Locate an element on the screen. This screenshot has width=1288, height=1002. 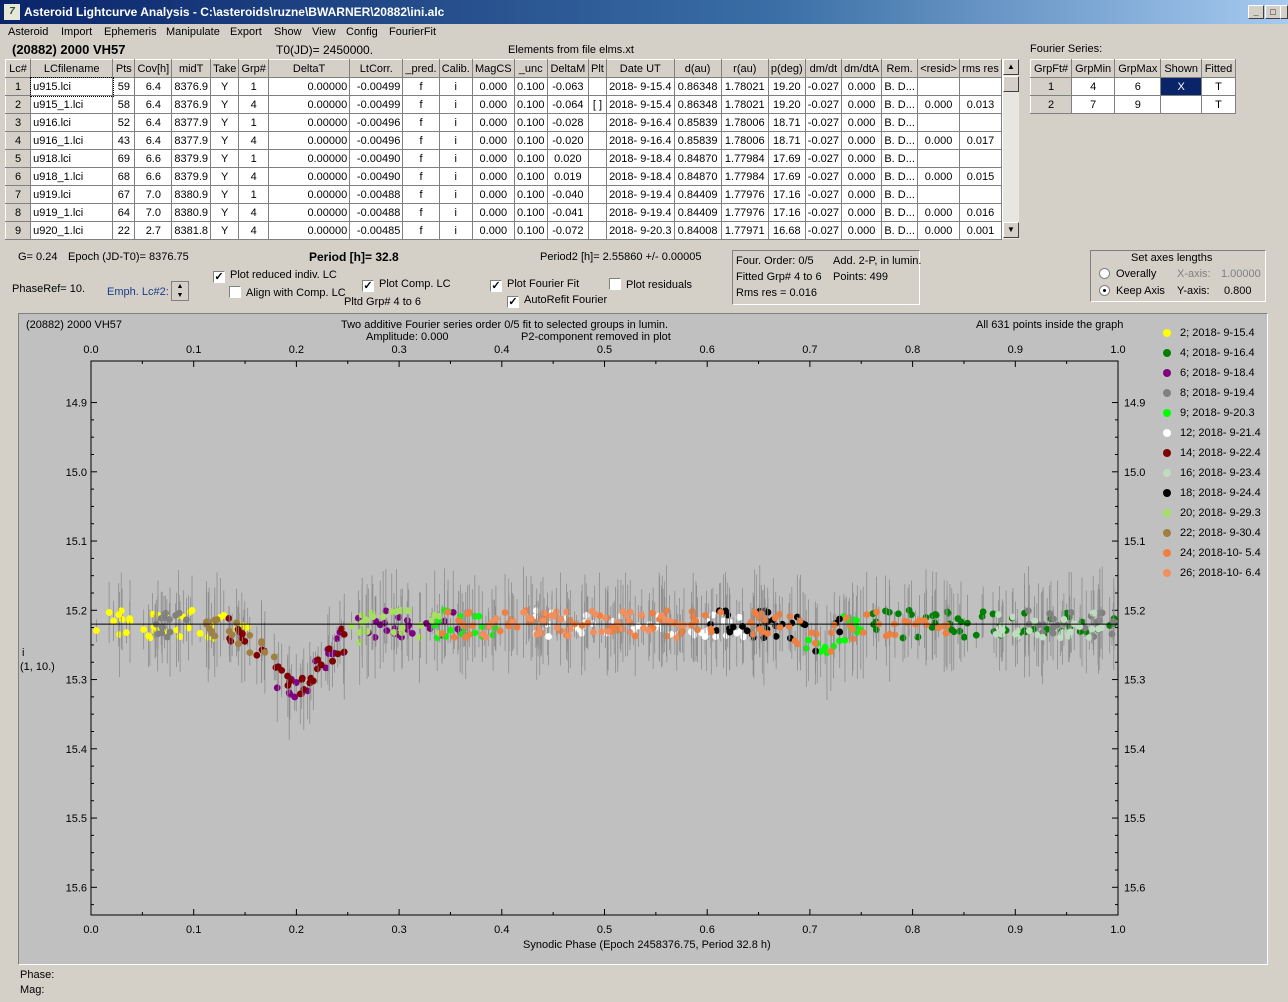
table-cell: -0.041 is located at coordinates (567, 212).